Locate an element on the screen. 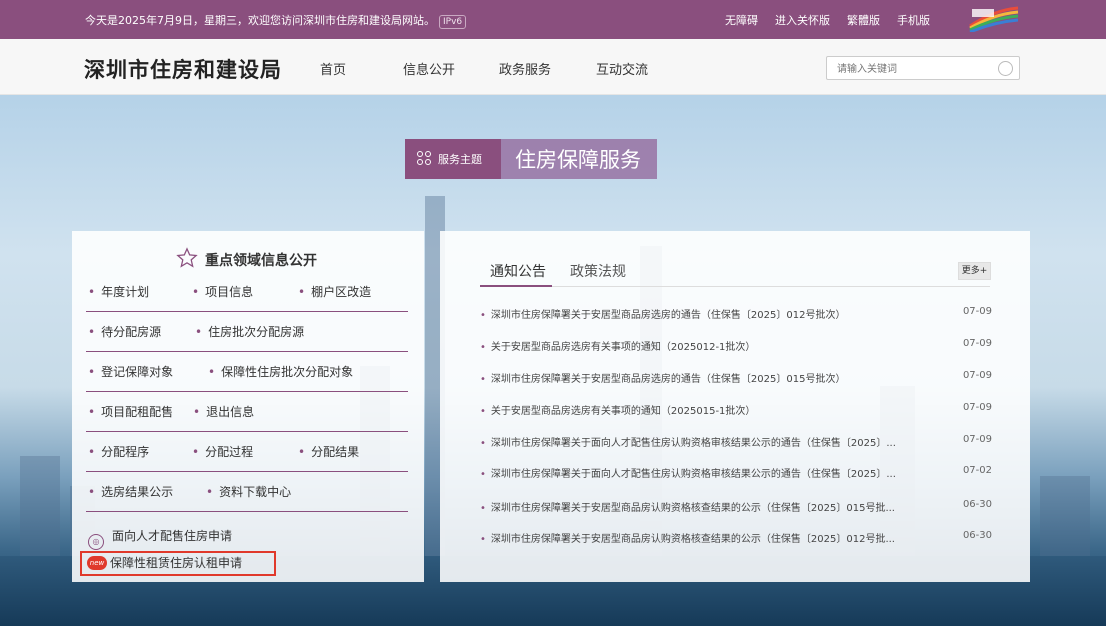 The height and width of the screenshot is (626, 1106). link-annual-plan: 年度计划 is located at coordinates (118, 291).